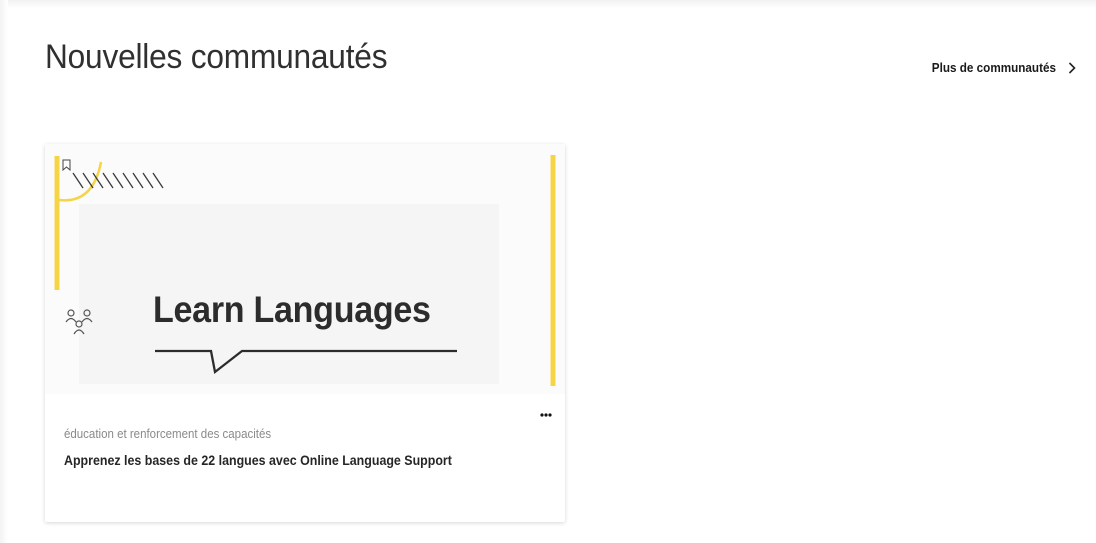  What do you see at coordinates (1072, 67) in the screenshot?
I see `chevron-right-icon` at bounding box center [1072, 67].